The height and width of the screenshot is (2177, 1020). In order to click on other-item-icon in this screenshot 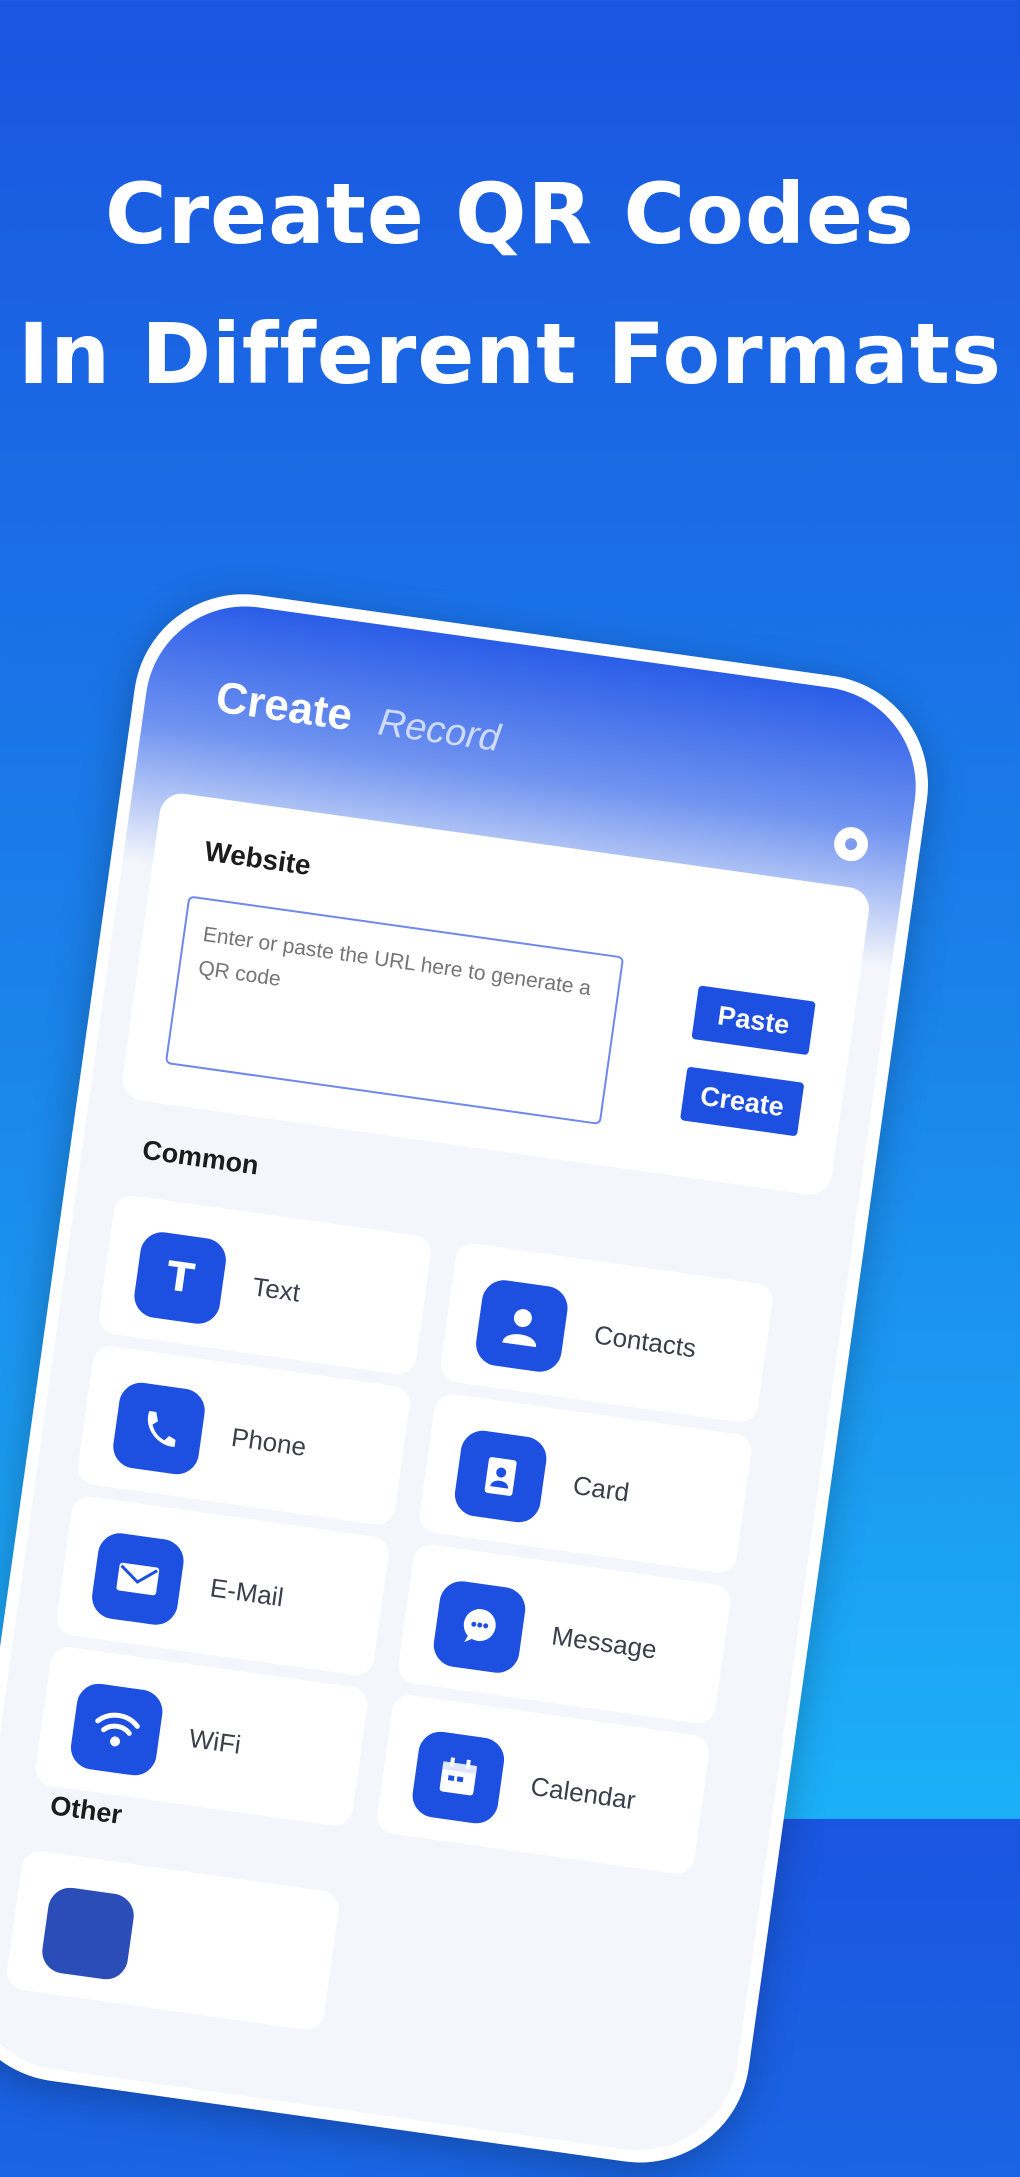, I will do `click(88, 1933)`.